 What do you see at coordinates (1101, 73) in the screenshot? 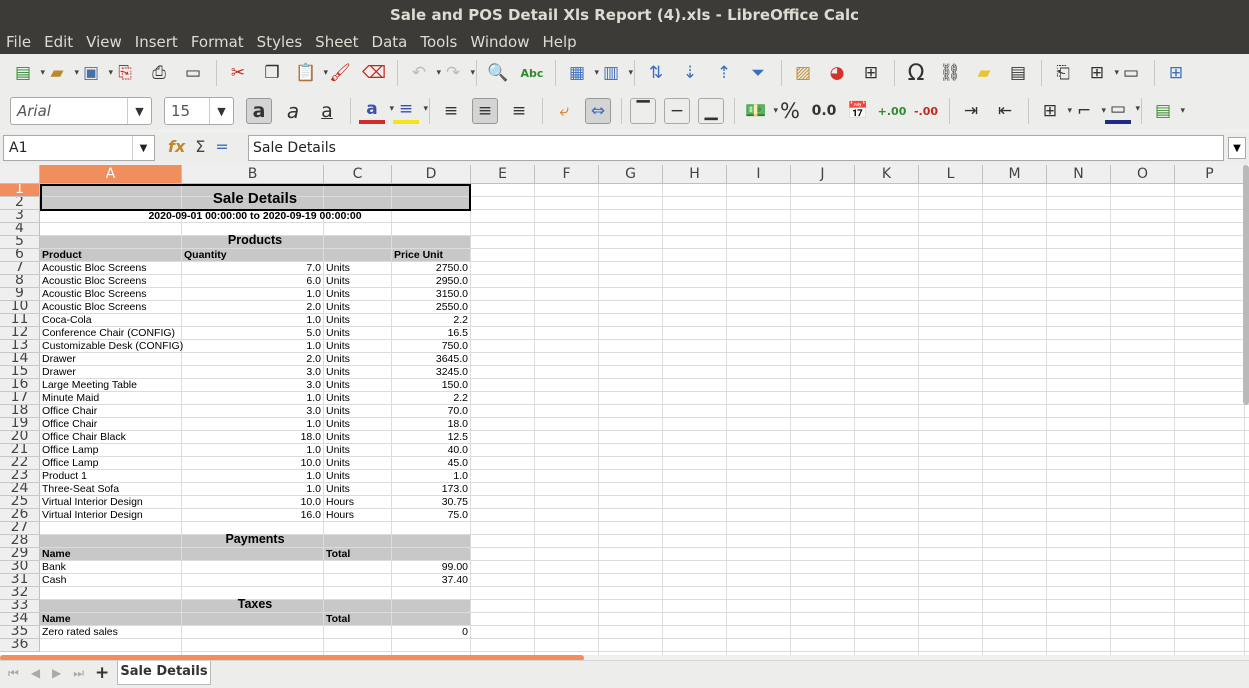
I see `freeze-rows-columns-icon: ⊞` at bounding box center [1101, 73].